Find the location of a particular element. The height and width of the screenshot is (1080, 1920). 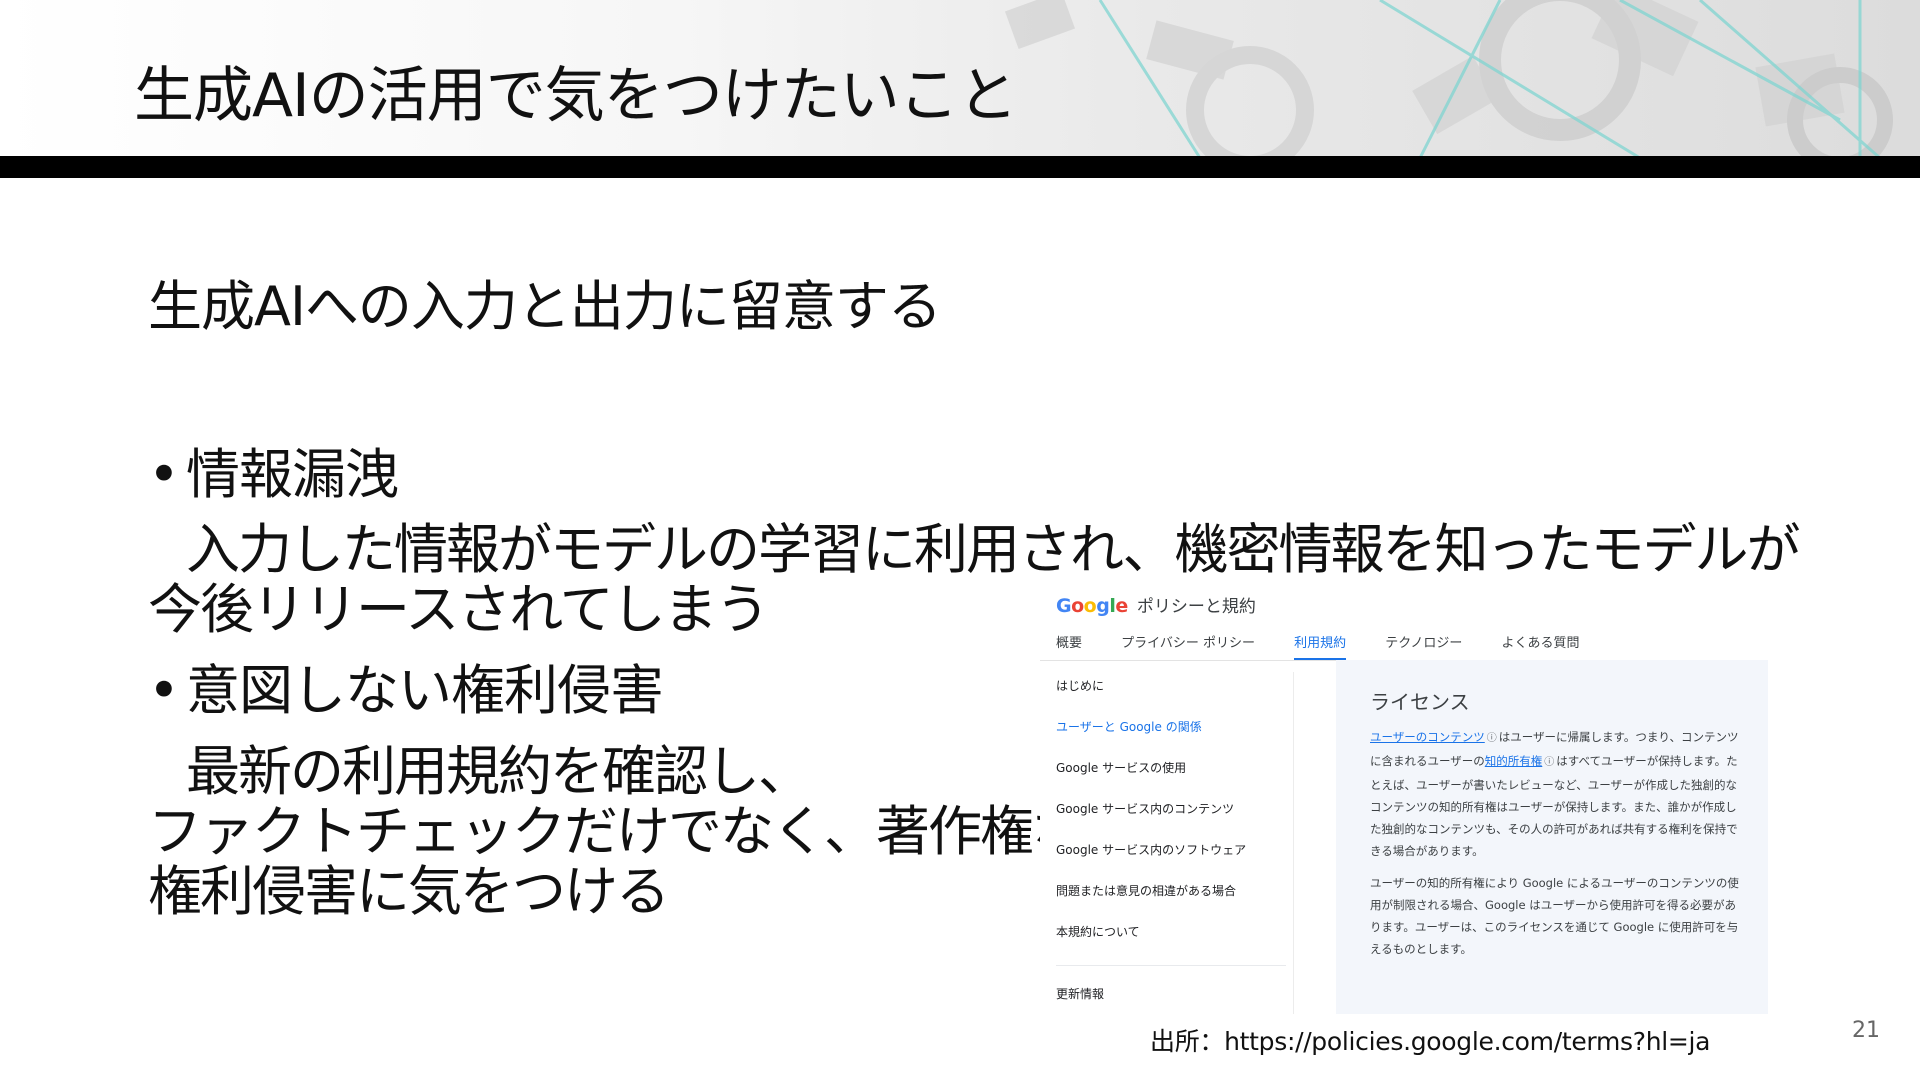

your-content-link: ユーザーのコンテンツ is located at coordinates (1427, 737).